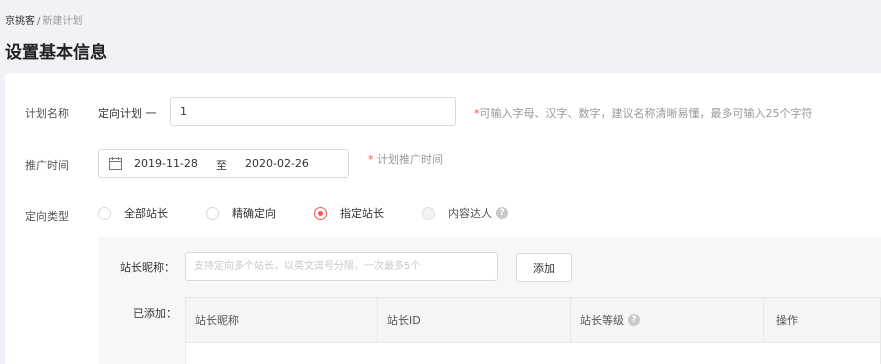 This screenshot has height=364, width=881. What do you see at coordinates (602, 320) in the screenshot?
I see `column-header-level-text: 站长等级` at bounding box center [602, 320].